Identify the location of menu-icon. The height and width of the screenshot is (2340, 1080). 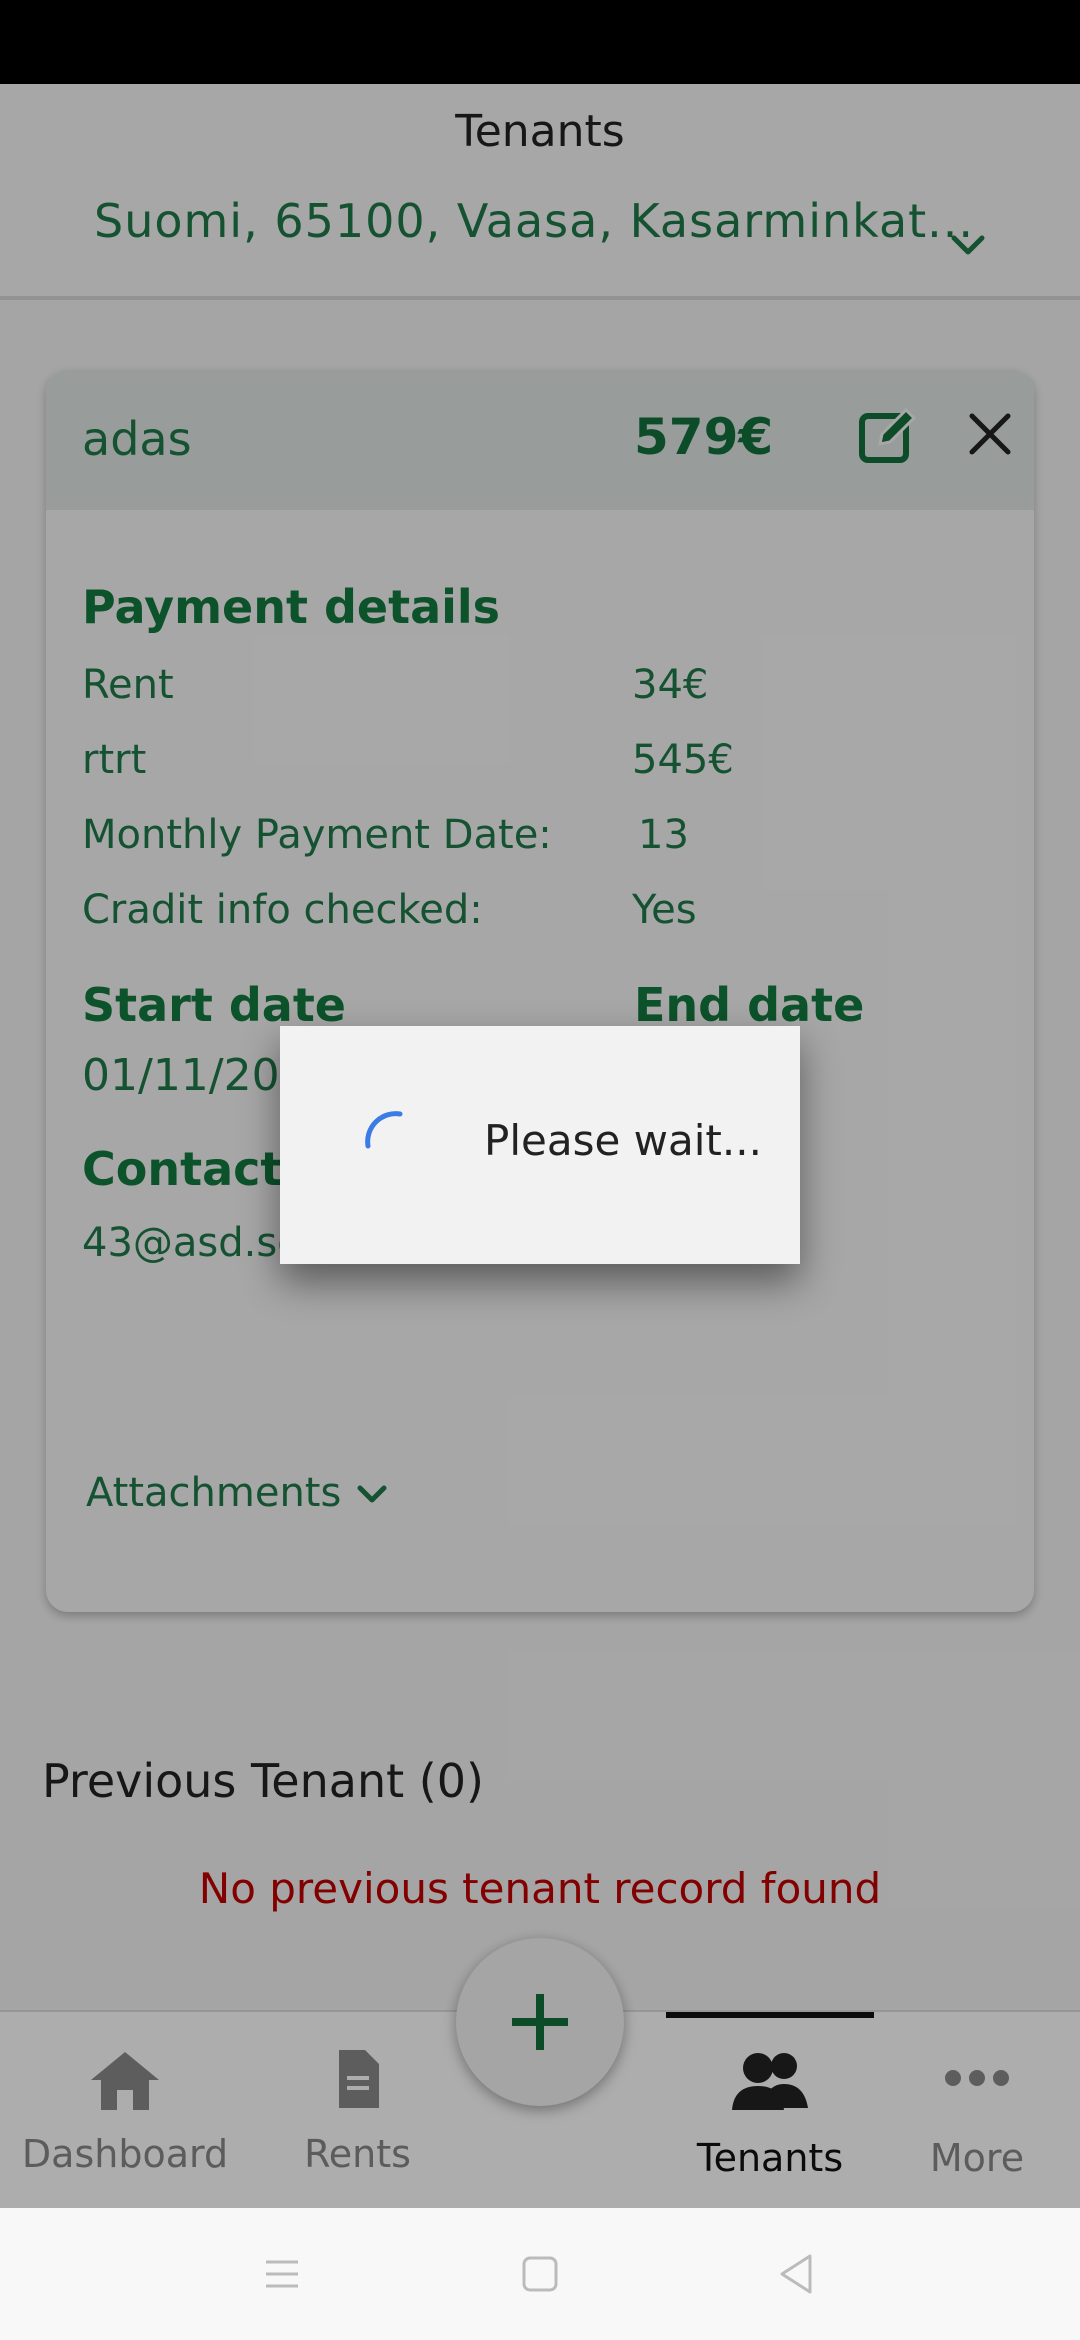
(282, 2274).